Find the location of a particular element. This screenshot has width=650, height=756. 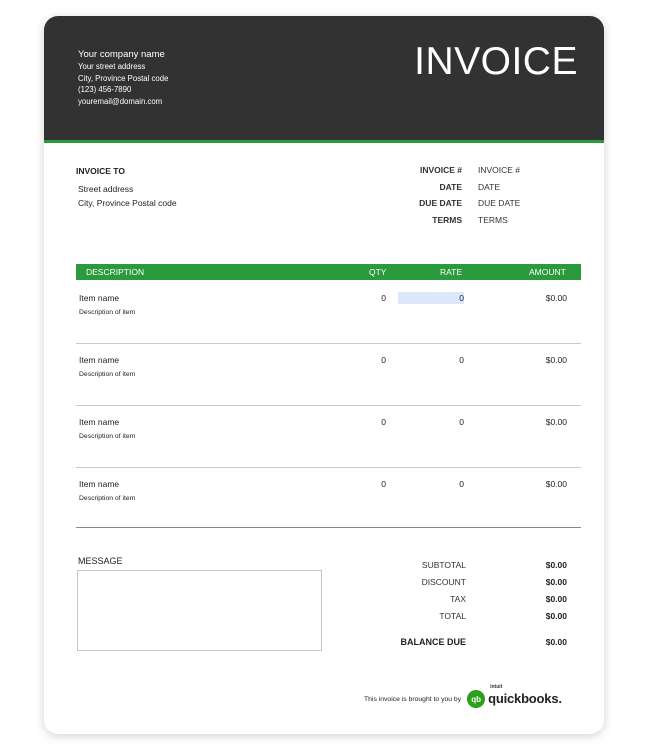

meta-label: TERMS is located at coordinates (447, 219).